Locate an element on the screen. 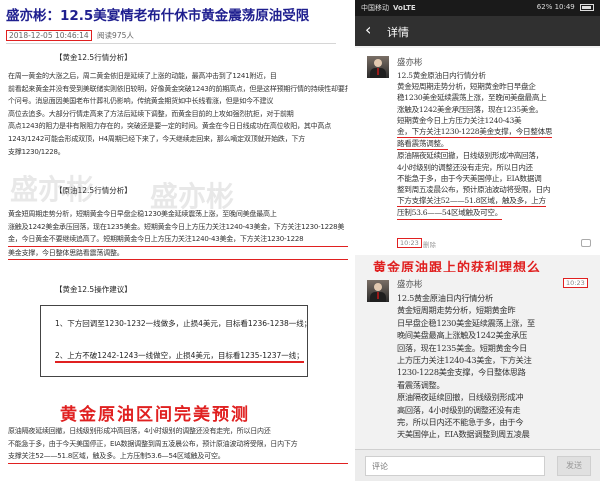  article-meta: 2018-12-05 10:46:14 阅读975人 is located at coordinates (70, 35).